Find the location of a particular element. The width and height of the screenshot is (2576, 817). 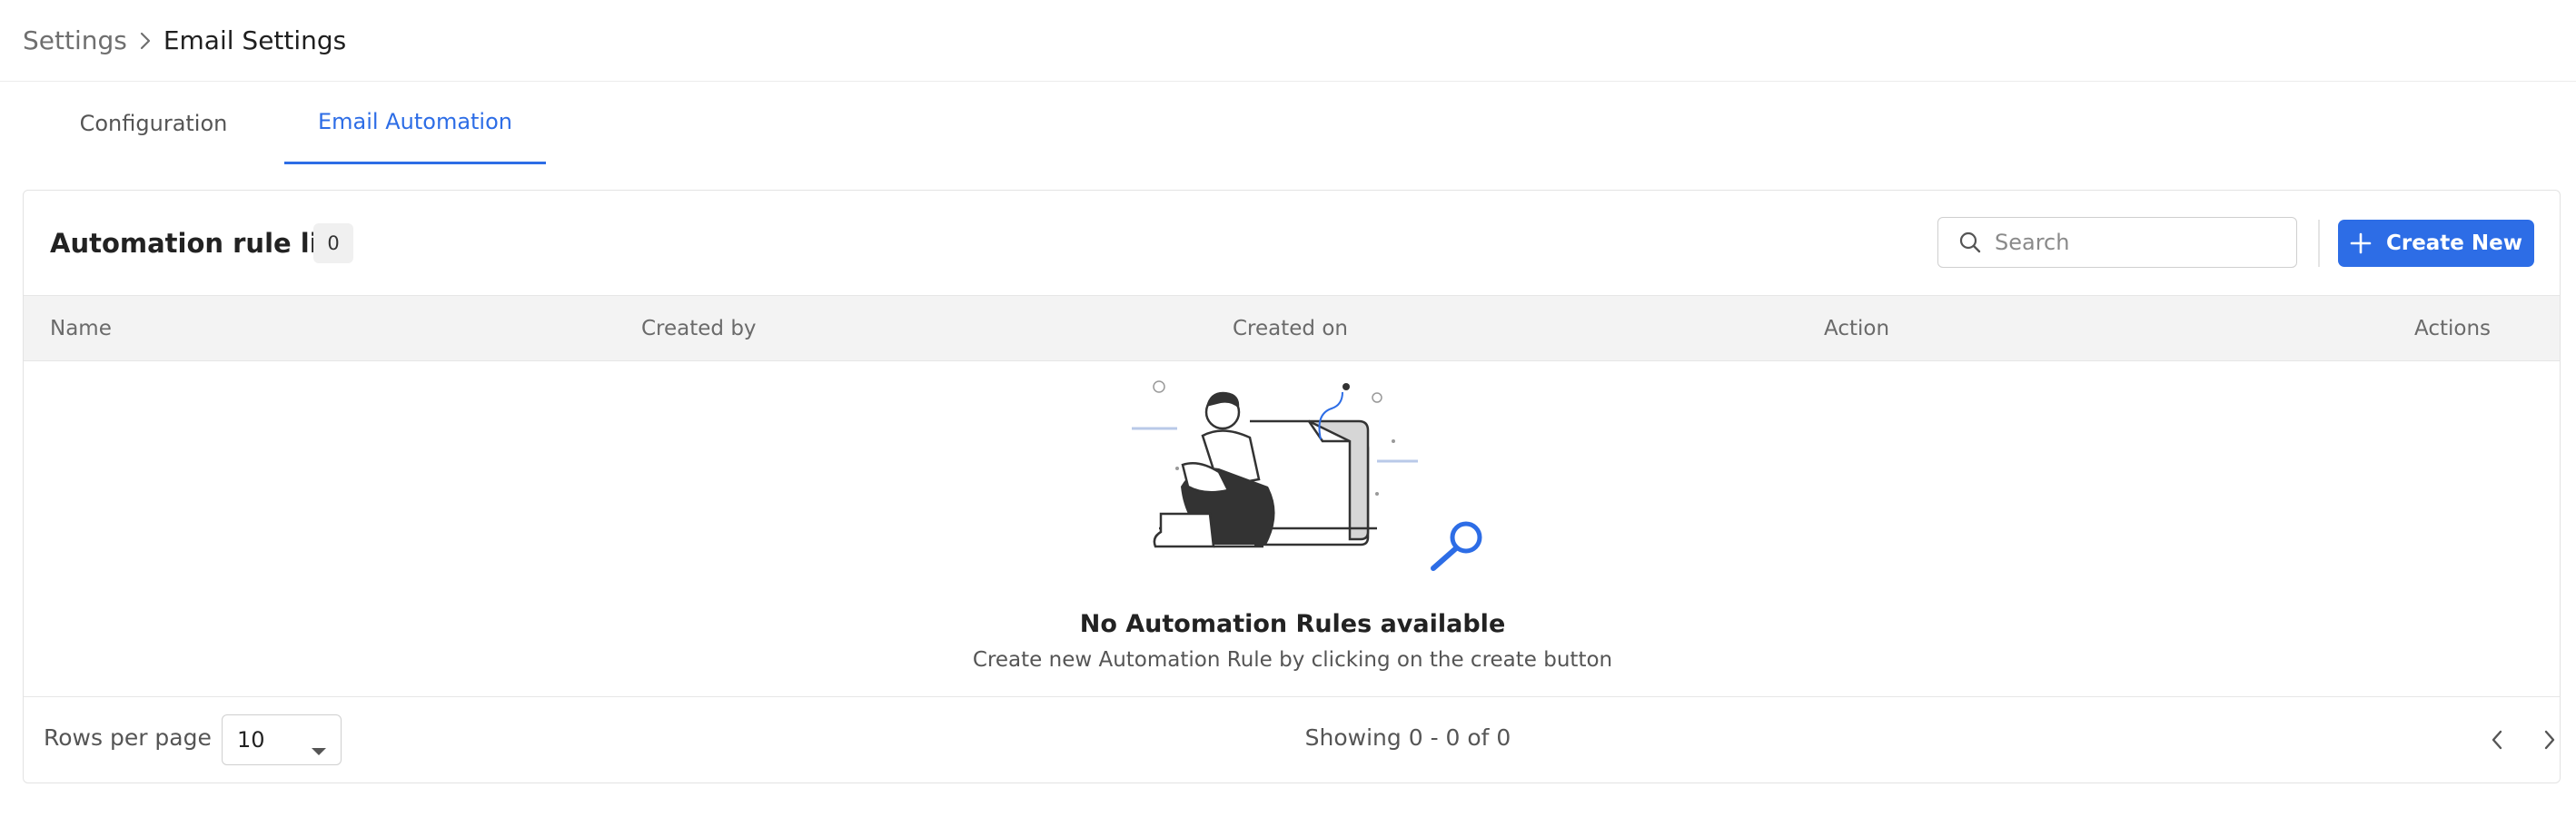

tab-bar: Configuration Email Automation is located at coordinates (284, 123).